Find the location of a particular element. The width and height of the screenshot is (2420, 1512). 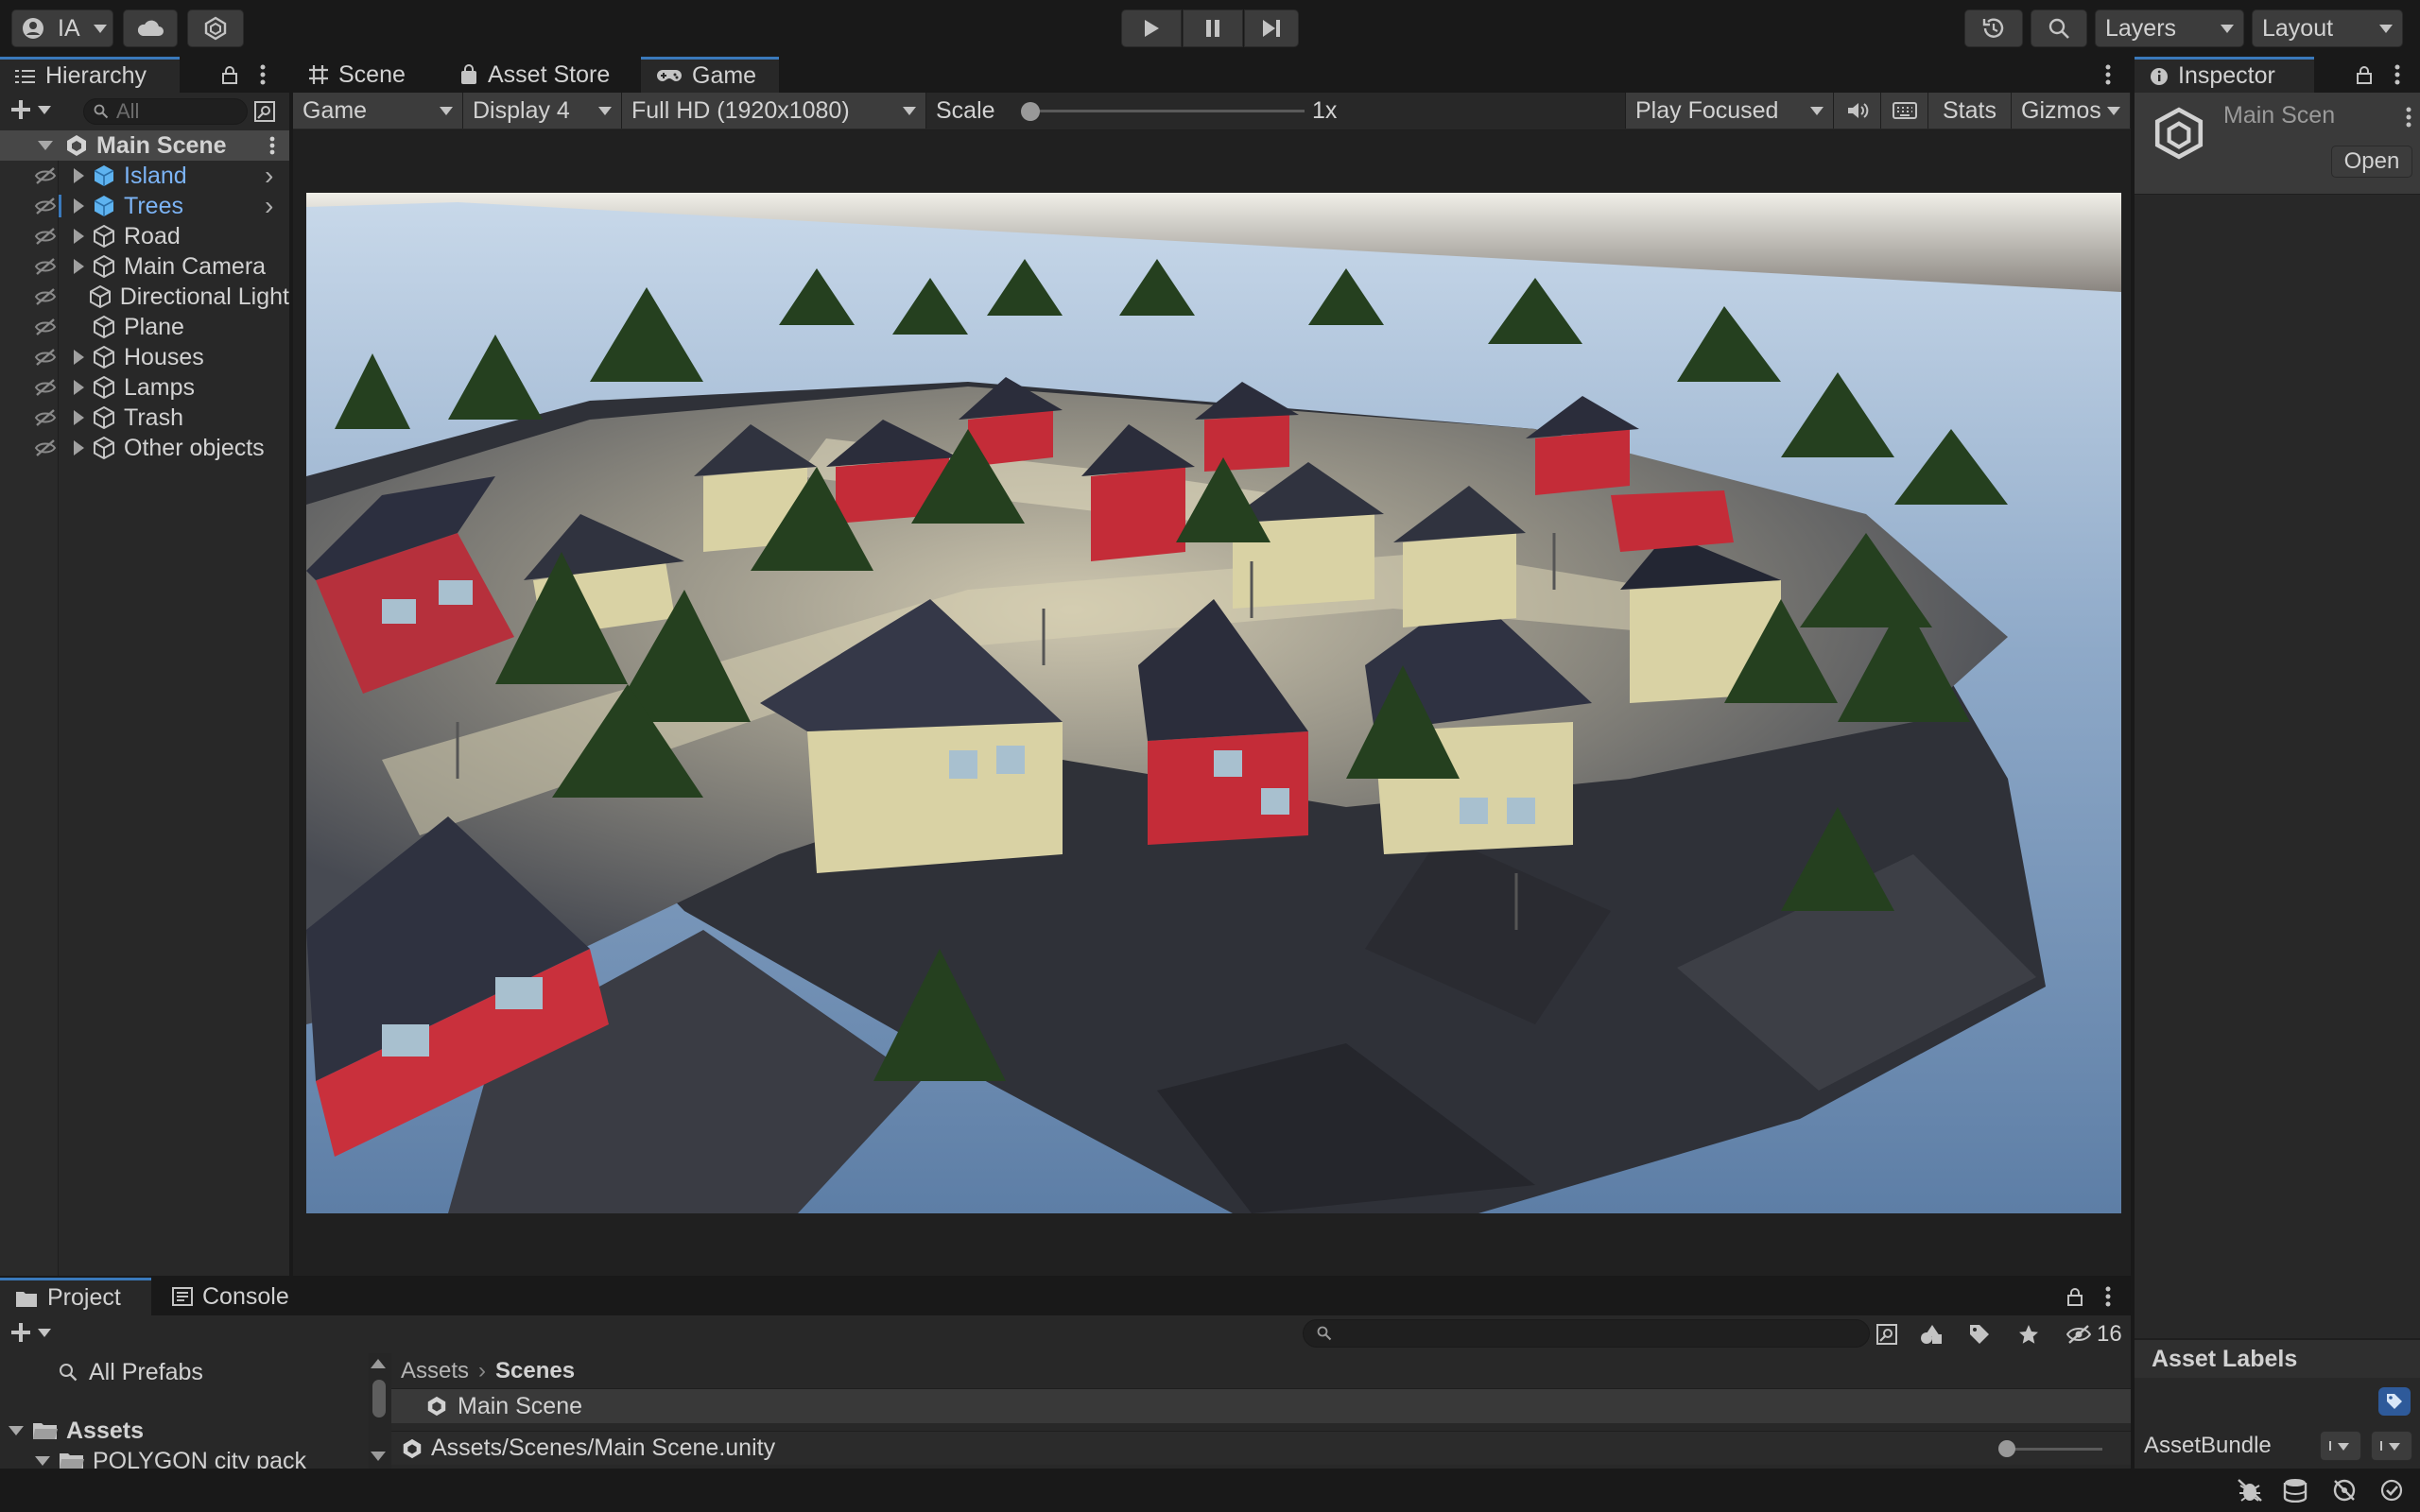

collab-button is located at coordinates (215, 28).